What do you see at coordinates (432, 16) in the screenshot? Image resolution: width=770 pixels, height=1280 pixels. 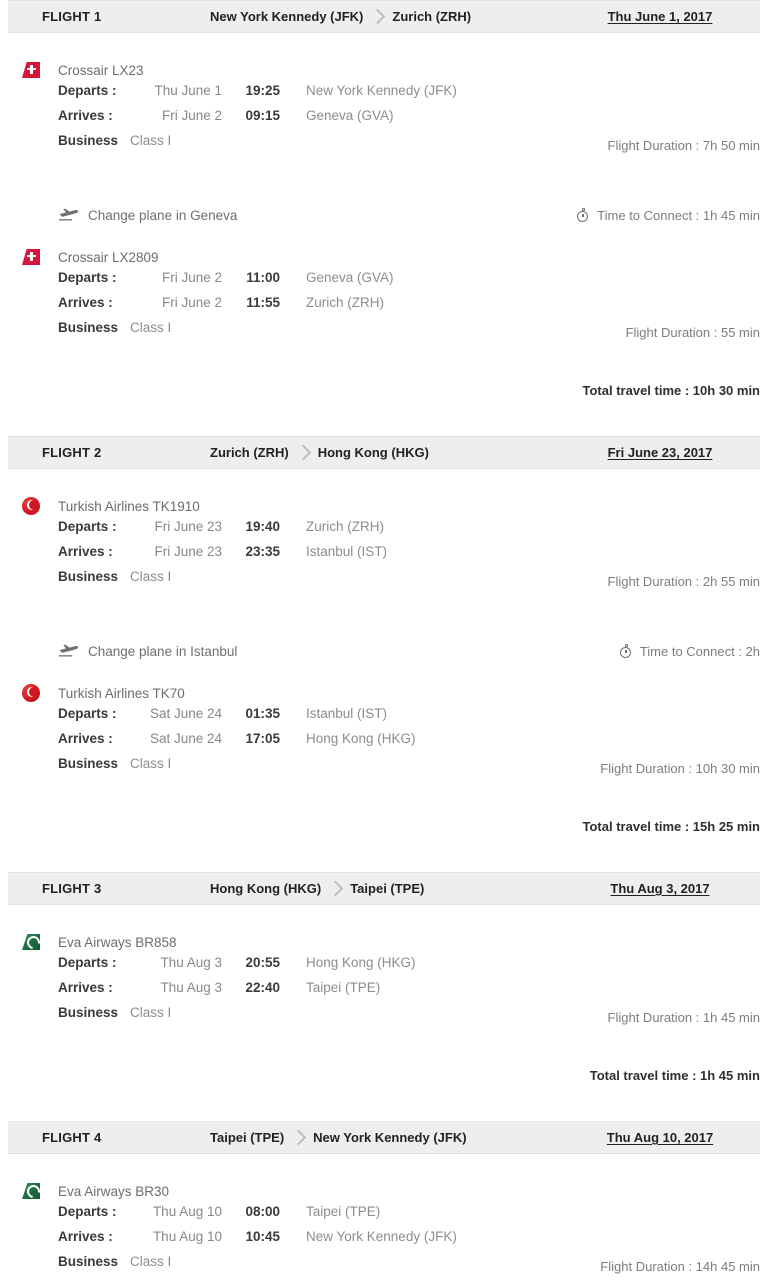 I see `route-destination: Zurich (ZRH)` at bounding box center [432, 16].